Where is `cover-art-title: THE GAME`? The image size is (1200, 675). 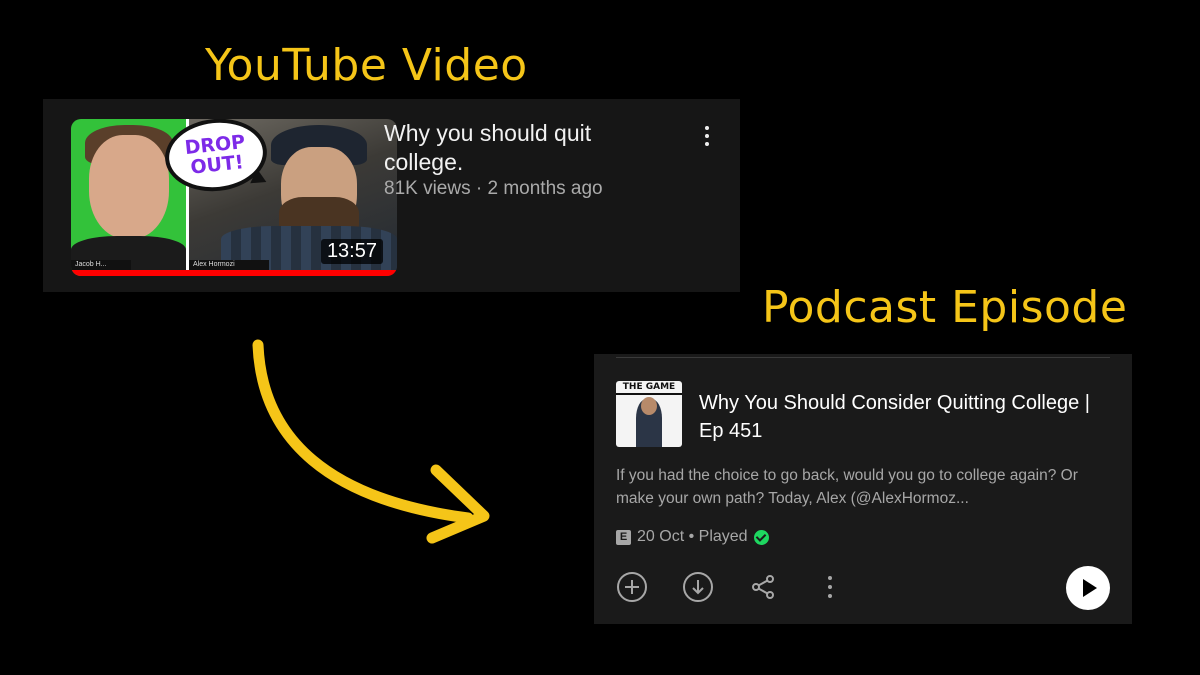 cover-art-title: THE GAME is located at coordinates (649, 388).